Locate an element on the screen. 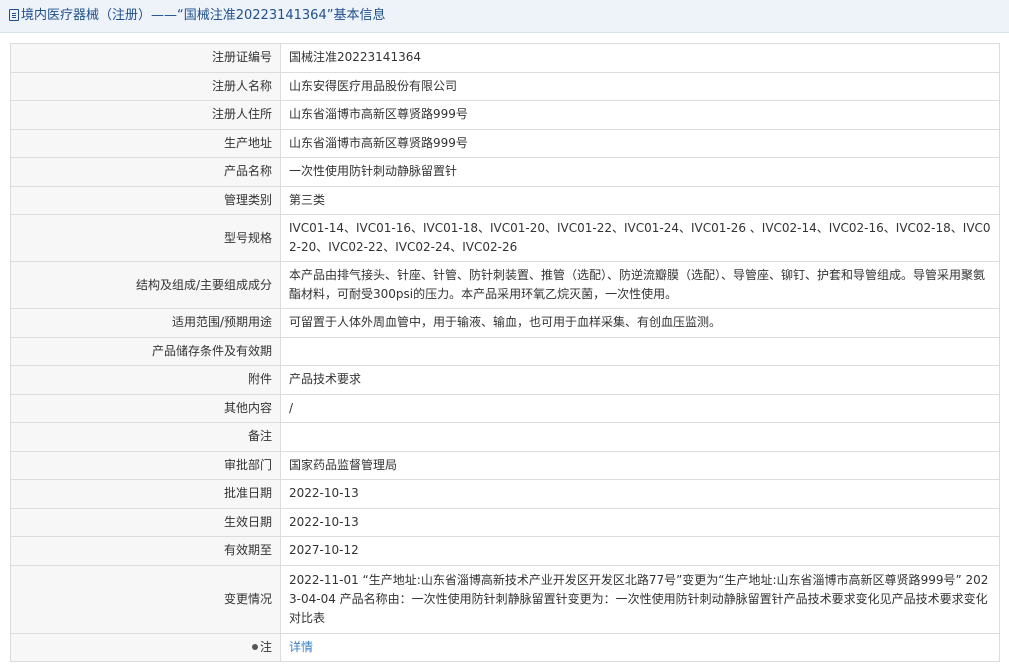 Image resolution: width=1009 pixels, height=670 pixels. row-label: 适用范围/预期用途 is located at coordinates (145, 323).